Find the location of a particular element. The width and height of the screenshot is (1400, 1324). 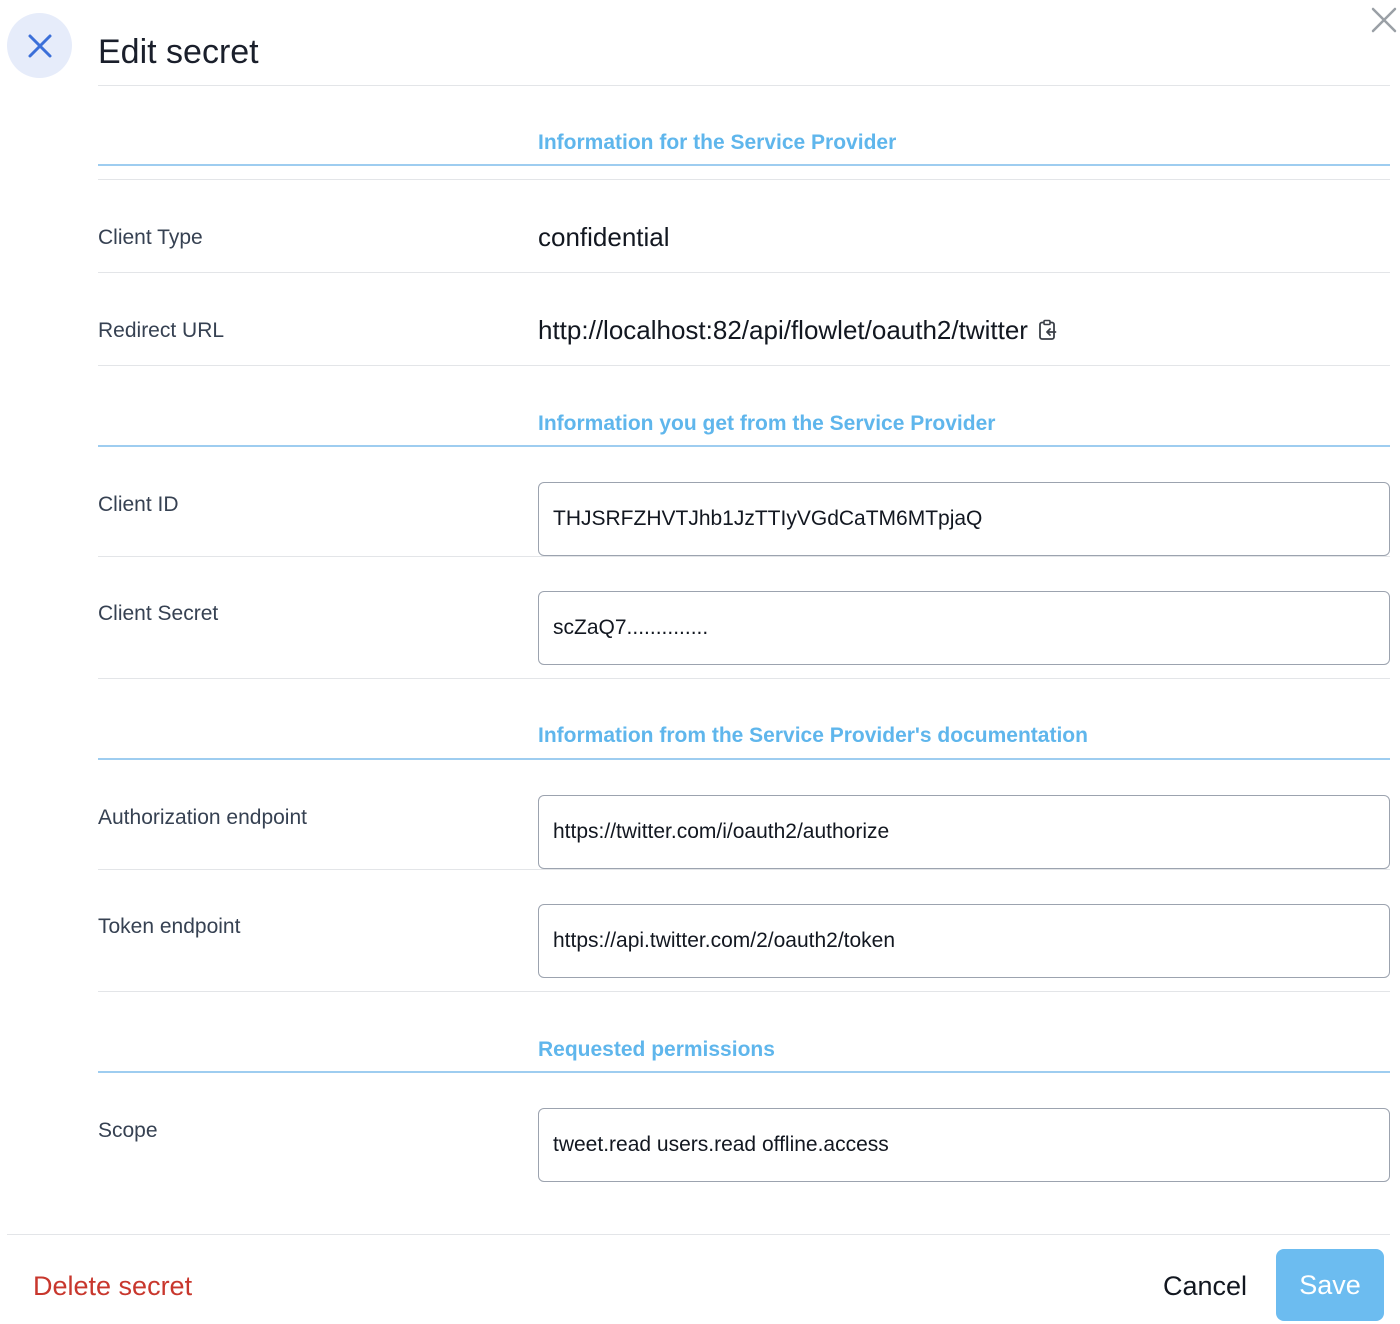

token-endpoint-label: Token endpoint is located at coordinates (169, 926).